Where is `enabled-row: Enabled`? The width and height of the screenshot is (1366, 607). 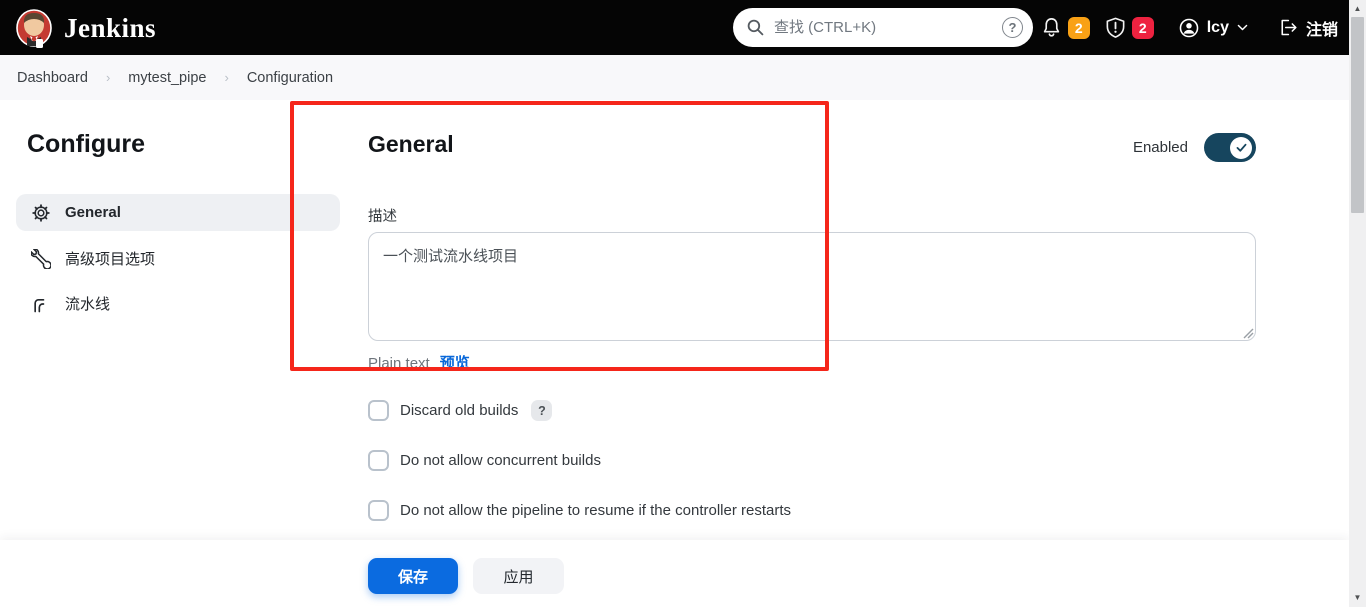 enabled-row: Enabled is located at coordinates (1194, 147).